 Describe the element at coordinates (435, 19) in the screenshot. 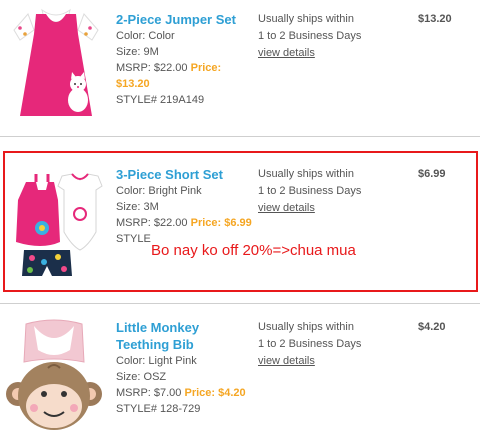

I see `item-total: $13.20` at that location.